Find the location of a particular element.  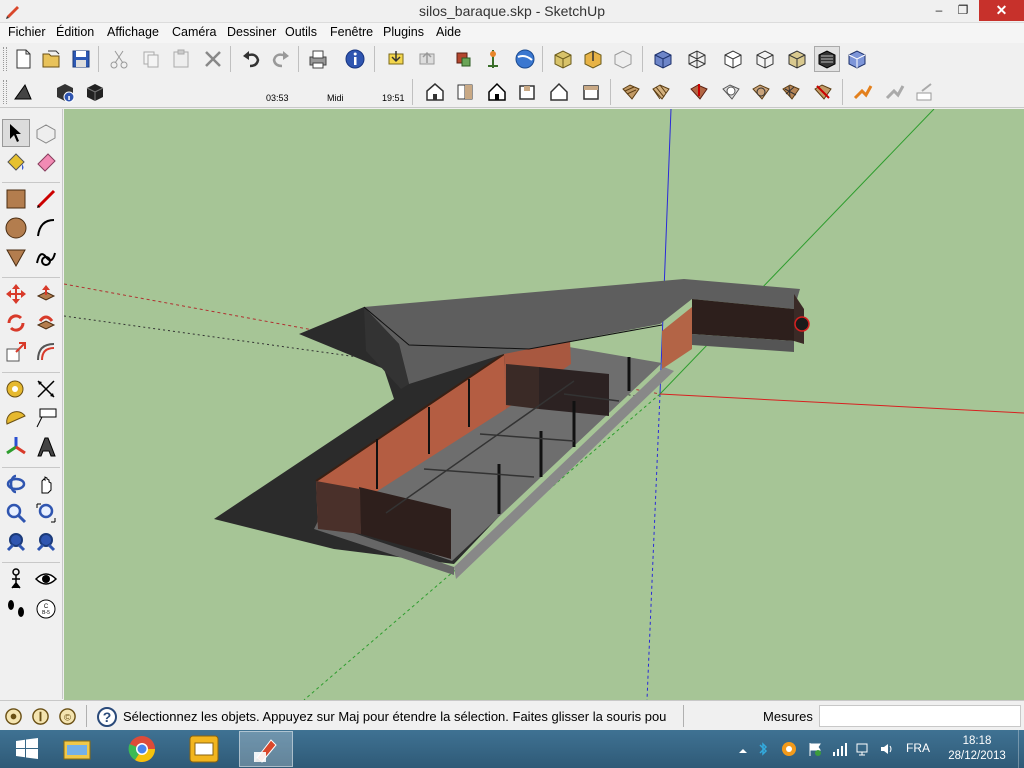

menu-dessiner: Dessiner is located at coordinates (251, 32).